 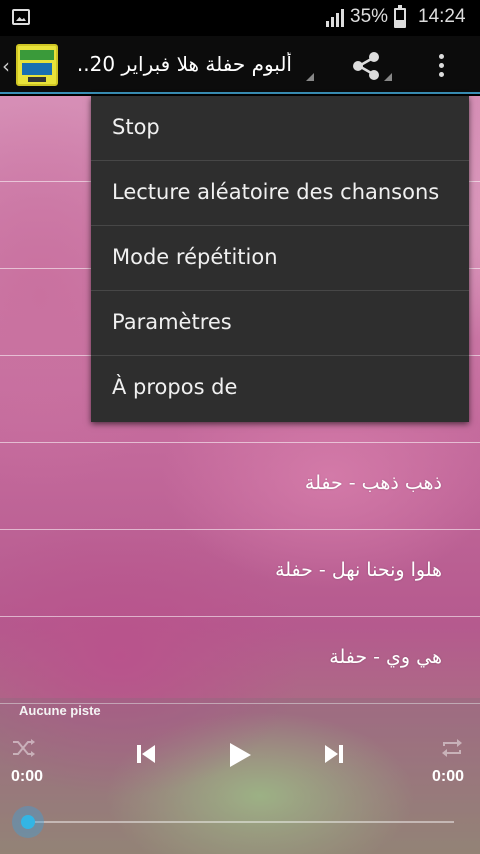 I want to click on menu-item-shuffle: Lecture aléatoire des chansons, so click(x=280, y=193).